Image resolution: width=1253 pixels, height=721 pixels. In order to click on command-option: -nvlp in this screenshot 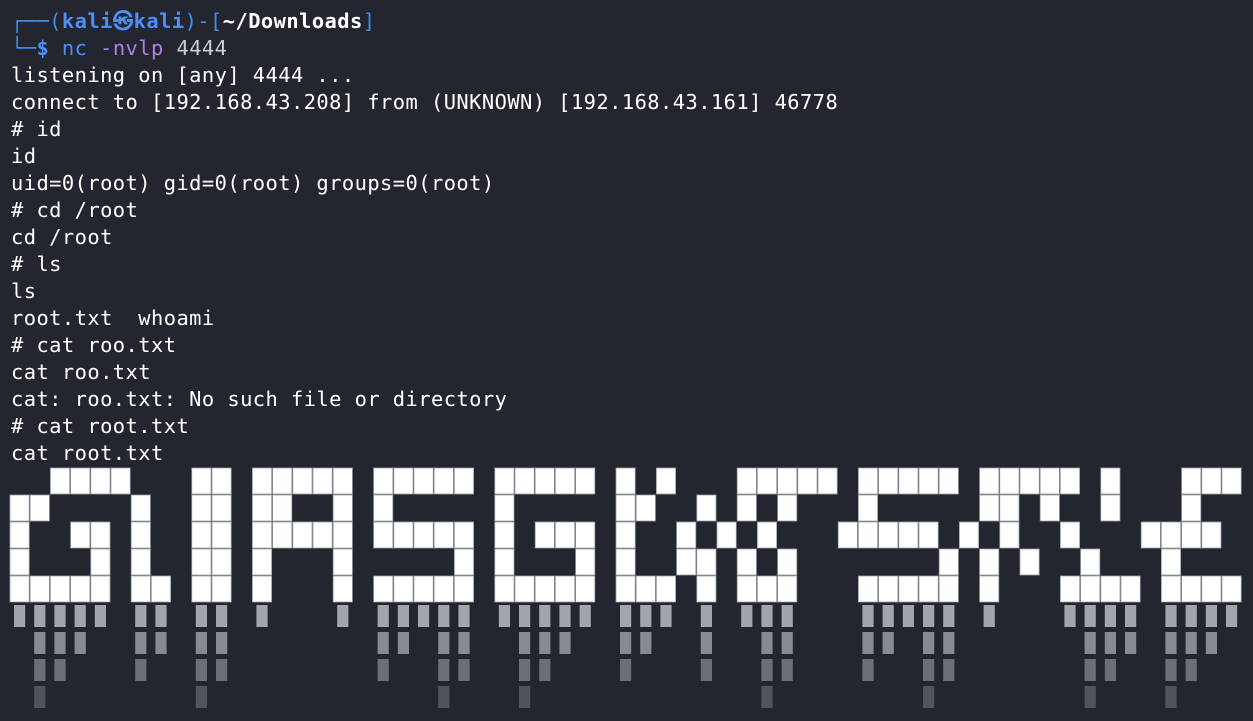, I will do `click(132, 48)`.